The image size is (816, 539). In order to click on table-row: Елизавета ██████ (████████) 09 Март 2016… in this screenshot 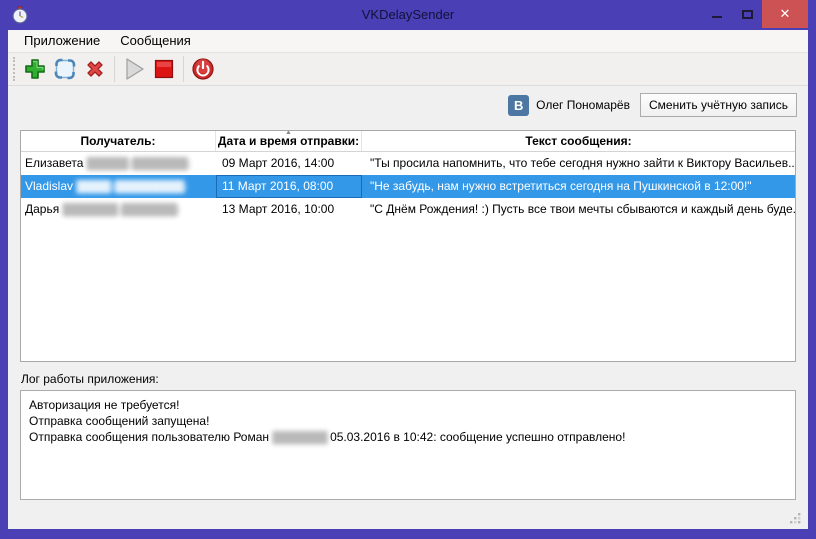, I will do `click(408, 163)`.